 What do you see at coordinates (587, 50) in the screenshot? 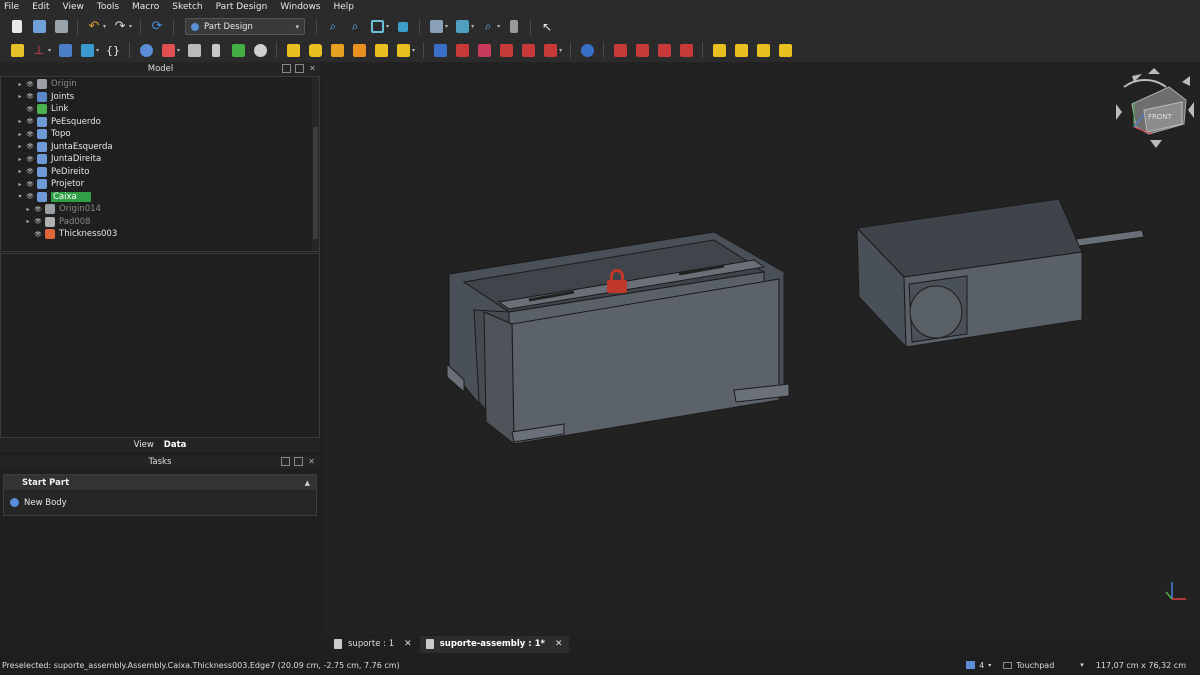
I see `boolean-icon` at bounding box center [587, 50].